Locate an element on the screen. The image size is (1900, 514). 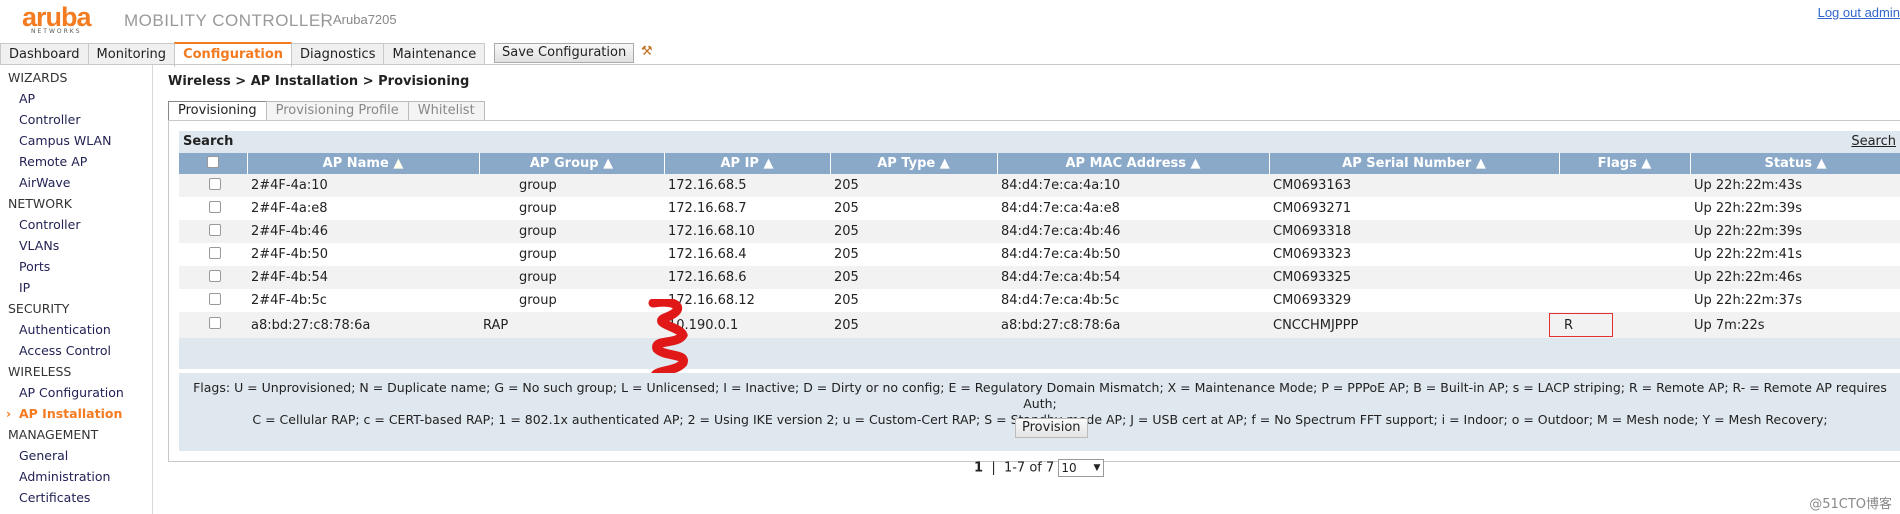
sidebar-item-ap-configuration: AP Configuration is located at coordinates (76, 392).